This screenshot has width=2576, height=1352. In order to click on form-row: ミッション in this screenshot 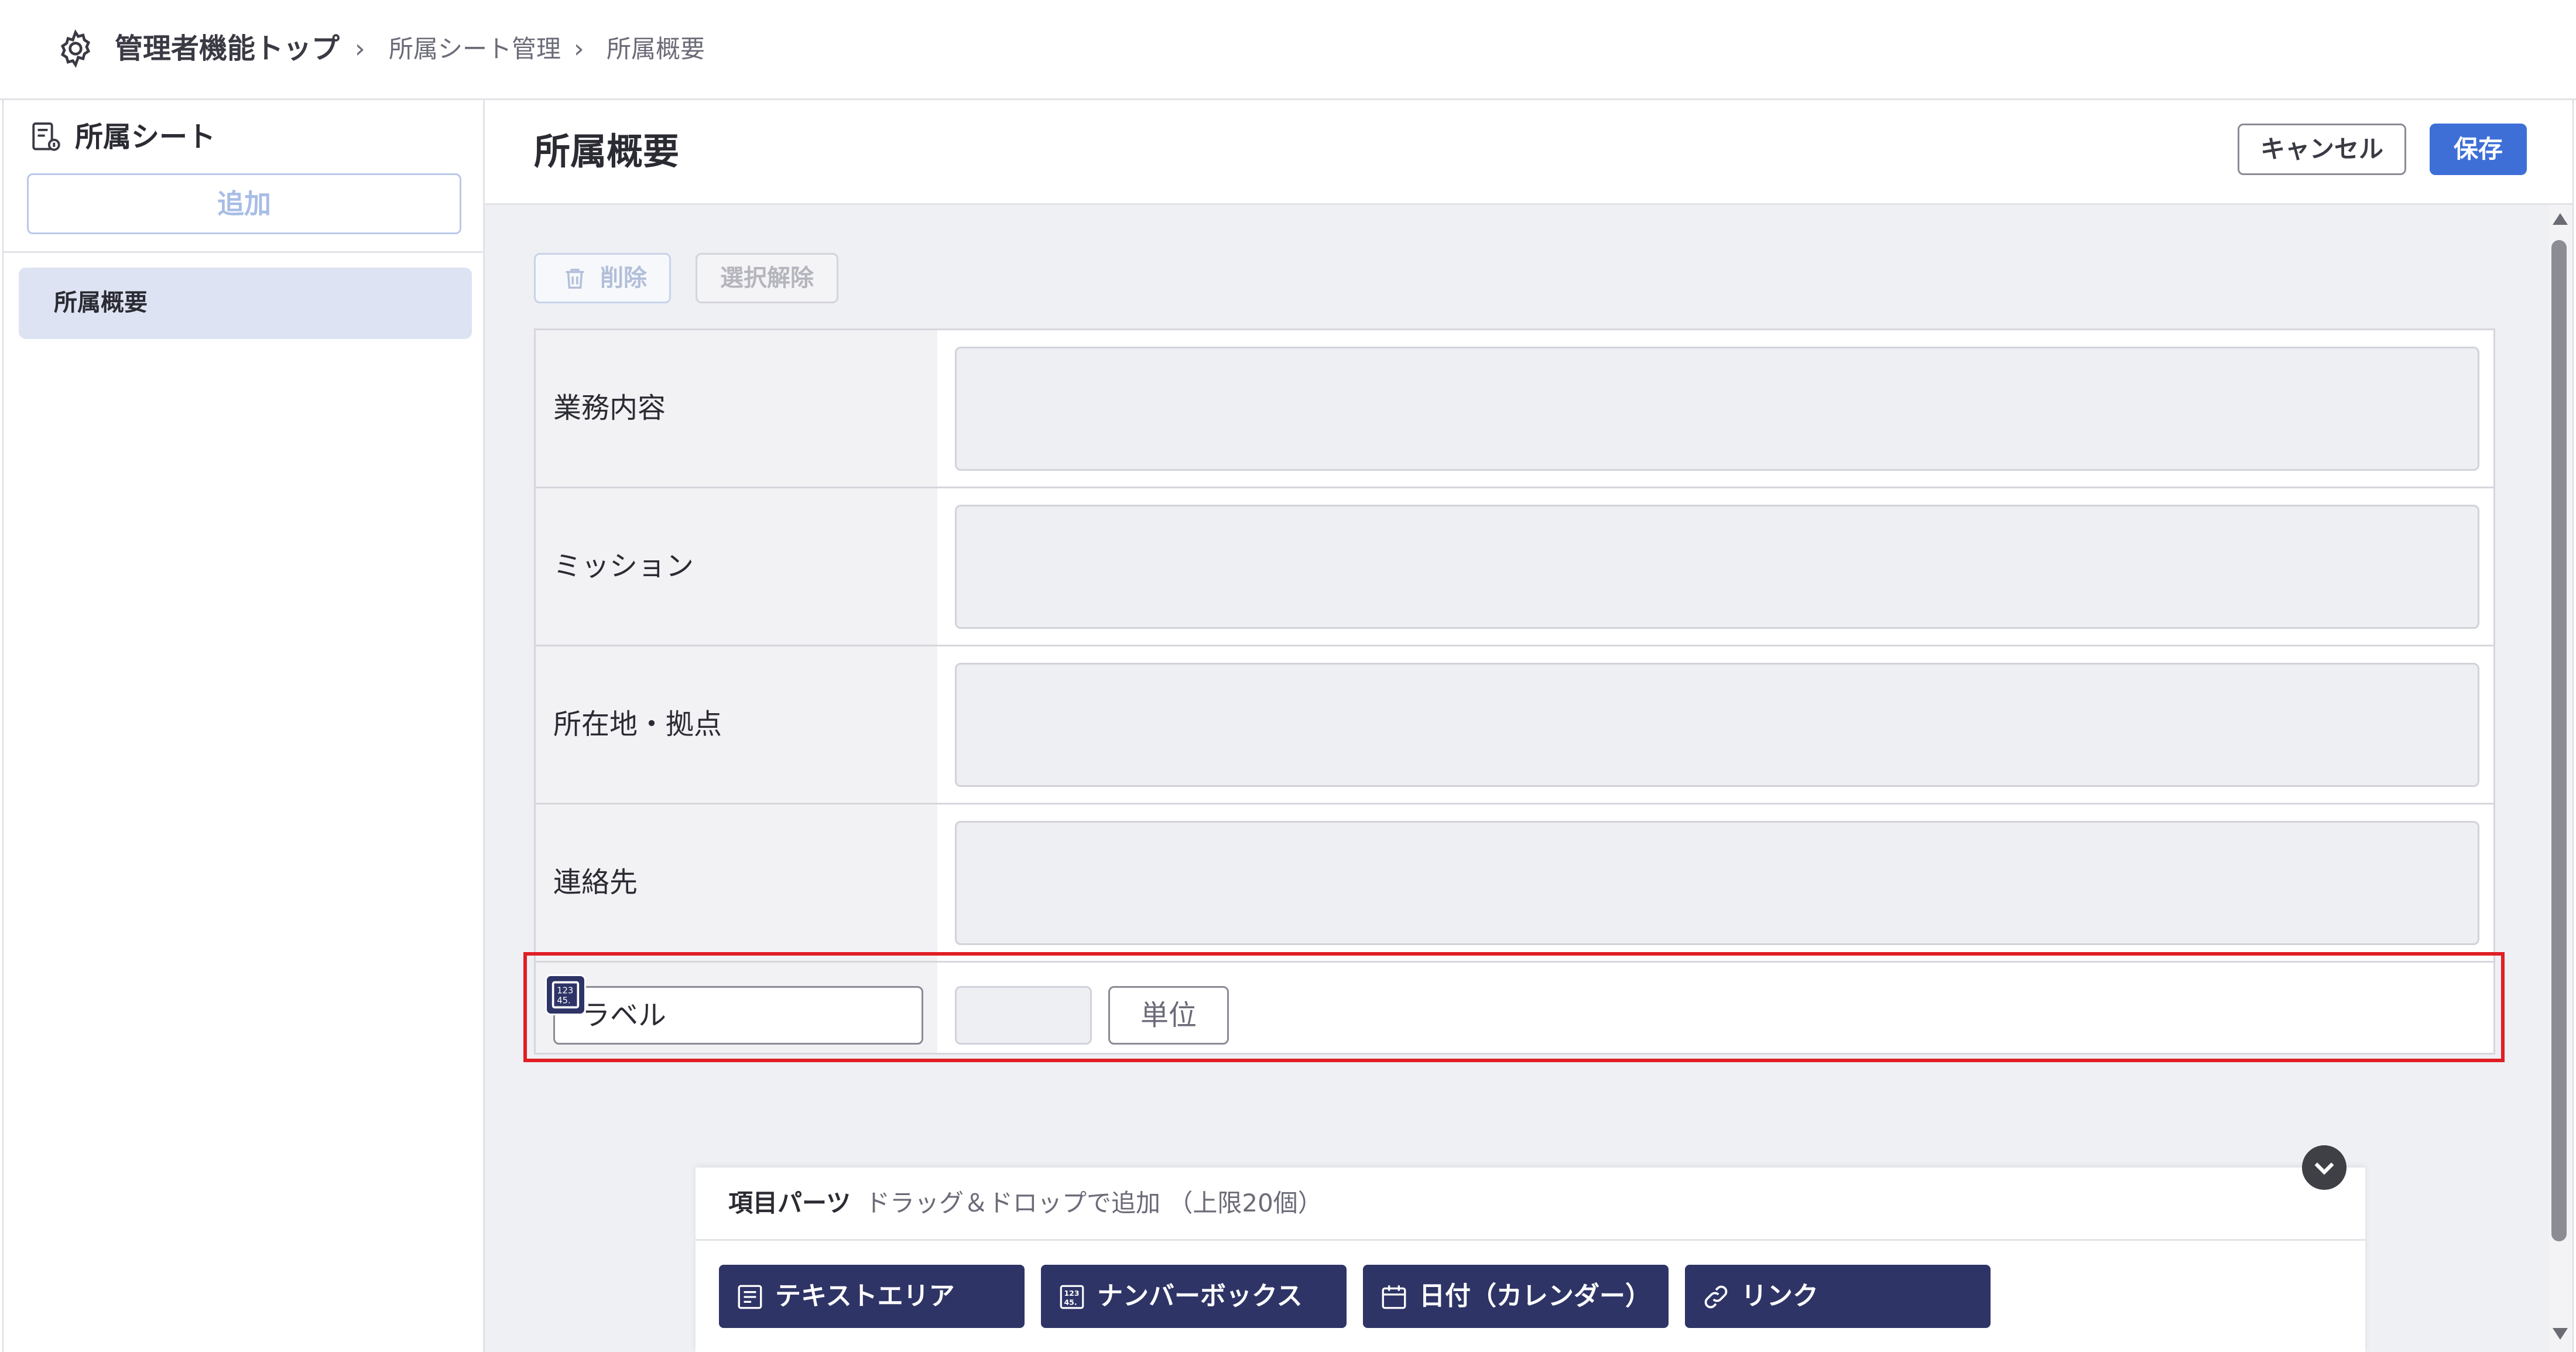, I will do `click(1514, 567)`.